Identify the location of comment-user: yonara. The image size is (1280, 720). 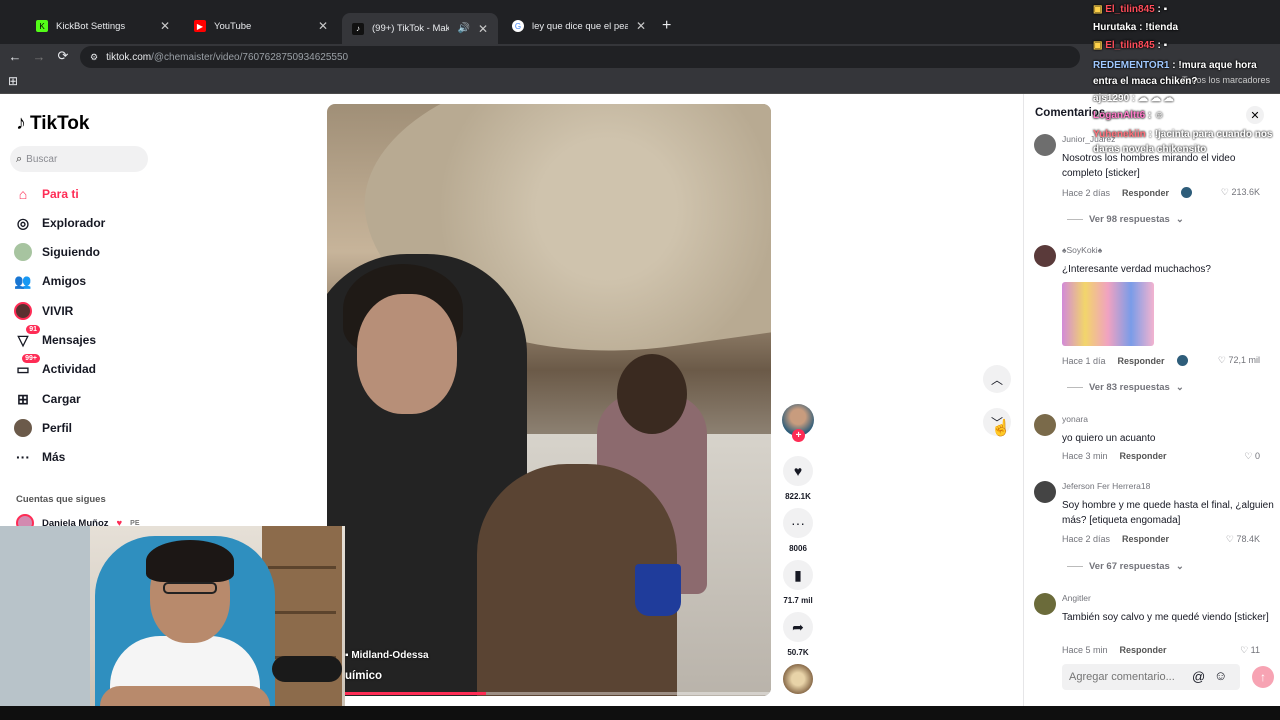
(1075, 419).